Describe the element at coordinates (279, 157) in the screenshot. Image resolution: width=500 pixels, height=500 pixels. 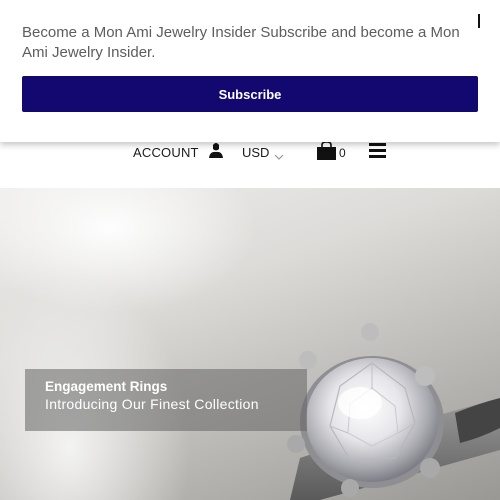
I see `chevron-down-icon` at that location.